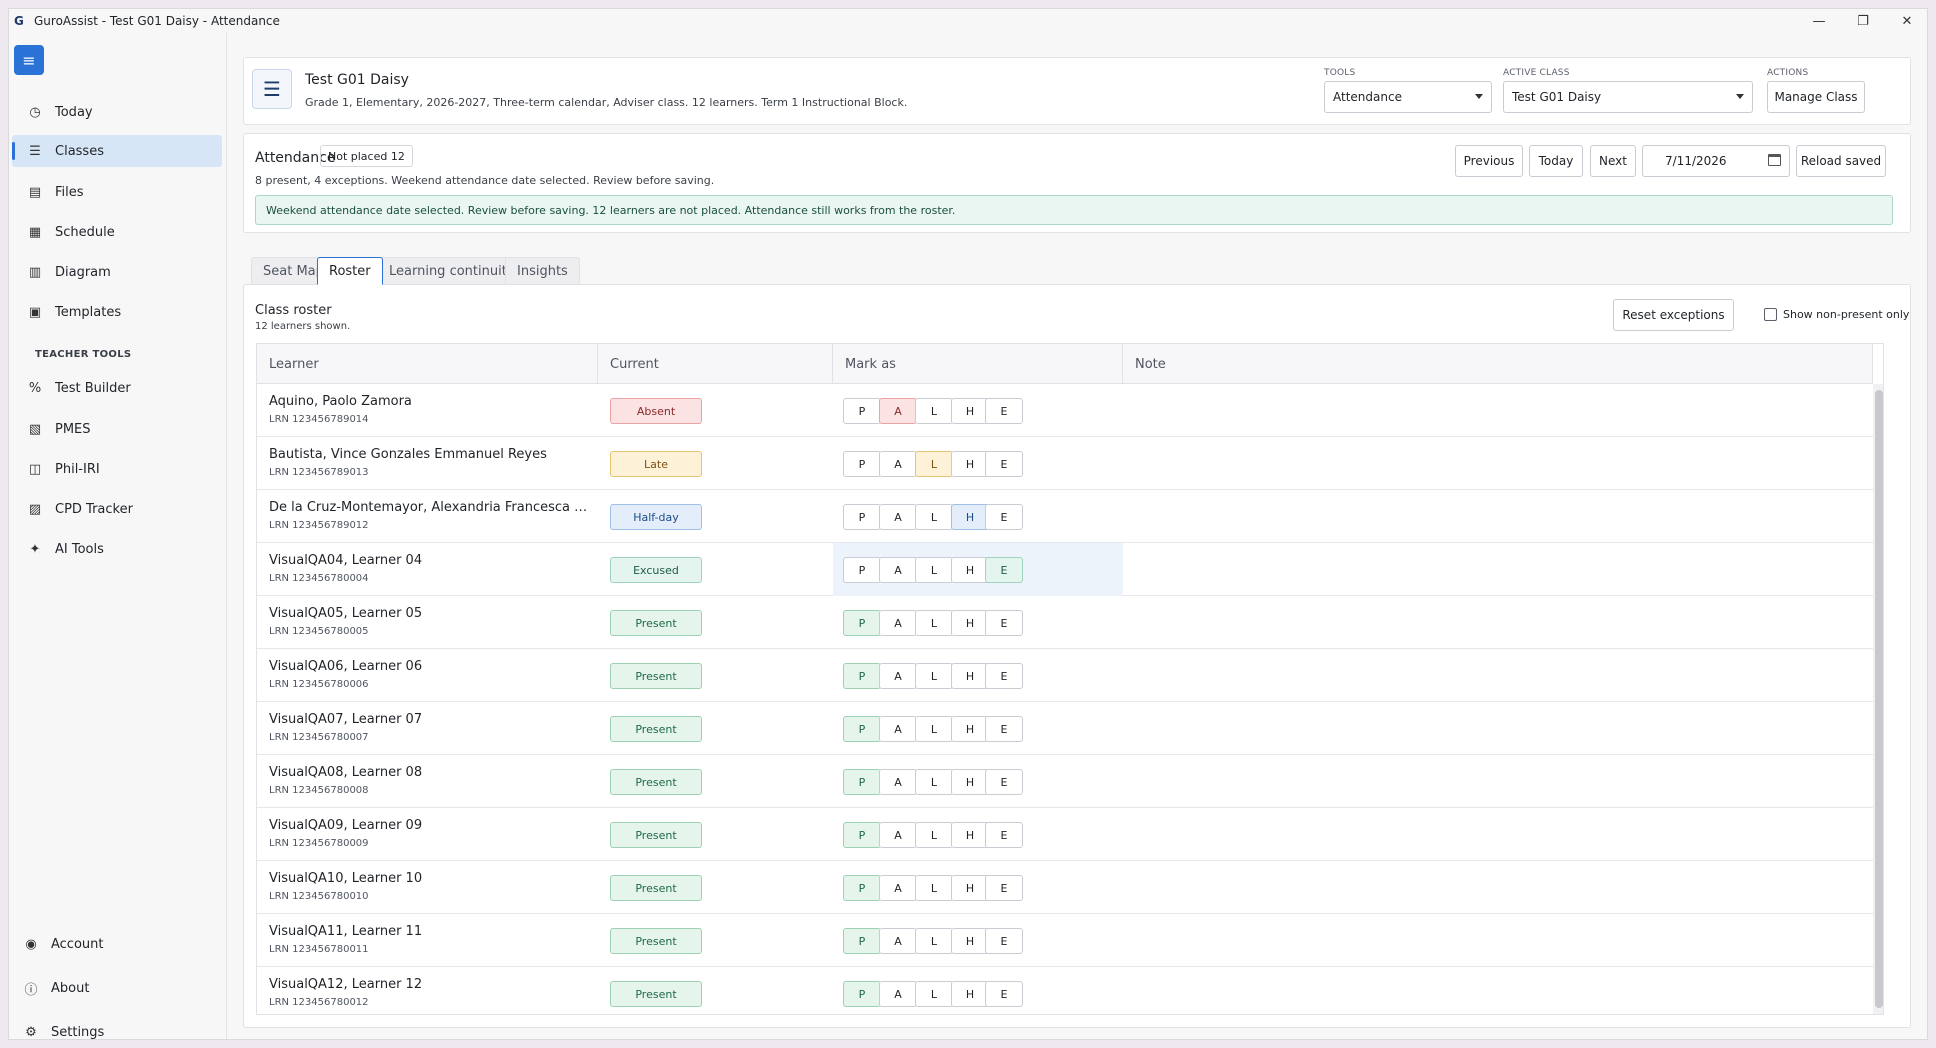 The width and height of the screenshot is (1936, 1048). What do you see at coordinates (117, 429) in the screenshot?
I see `sidebar-item-pmes: ▧ PMES` at bounding box center [117, 429].